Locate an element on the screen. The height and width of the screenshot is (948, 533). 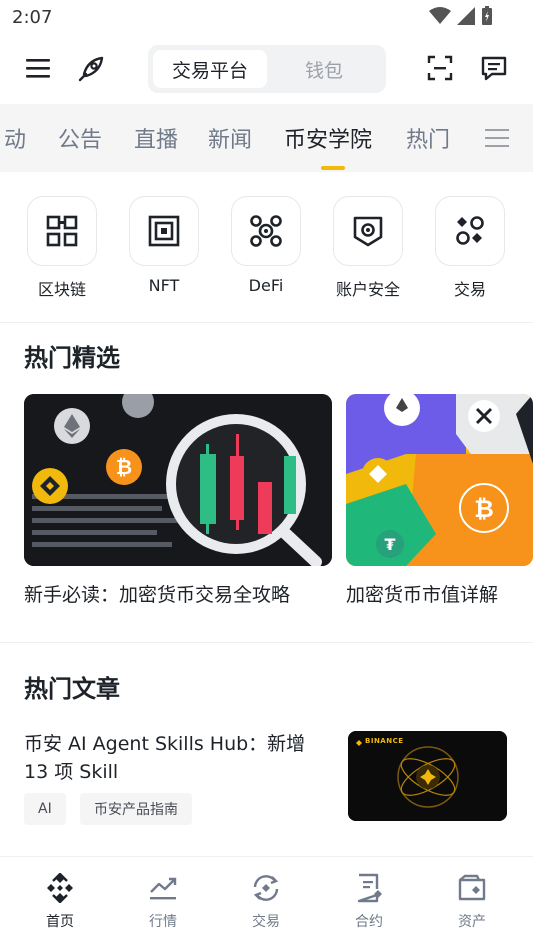
featured-card-beginner-guide: ₿ is located at coordinates (178, 480).